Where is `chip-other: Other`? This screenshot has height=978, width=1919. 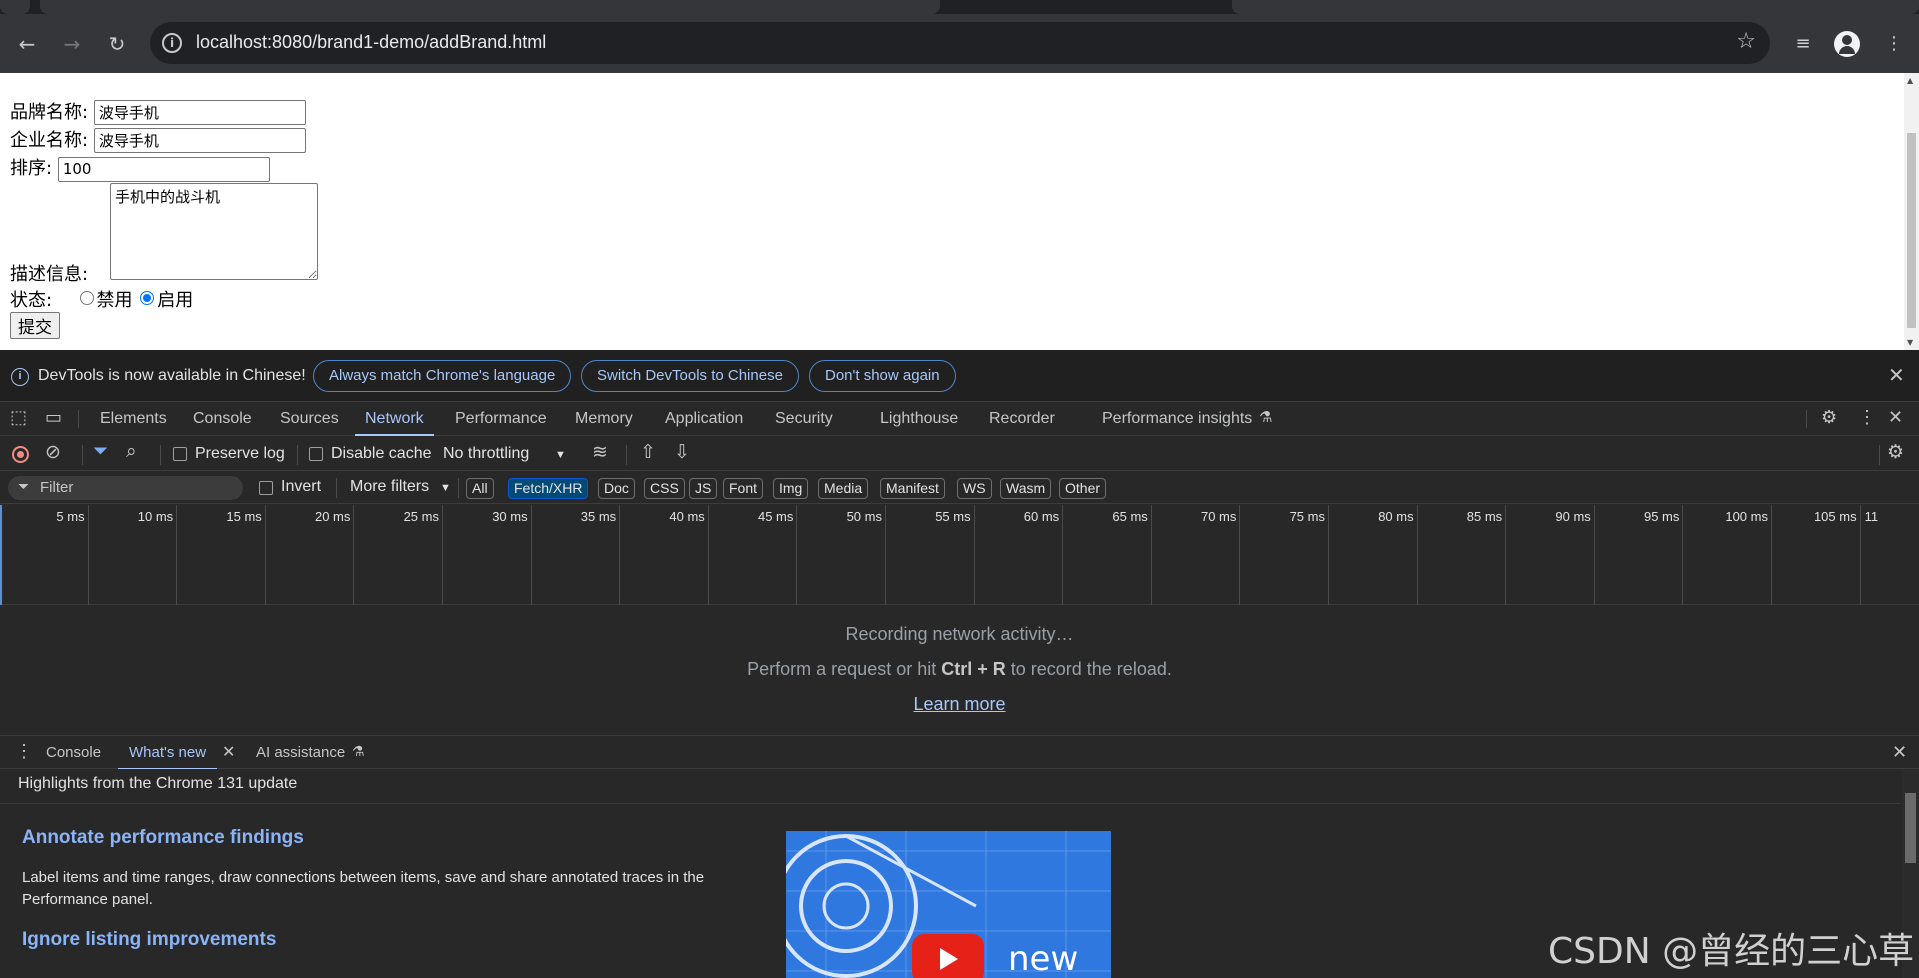 chip-other: Other is located at coordinates (1083, 488).